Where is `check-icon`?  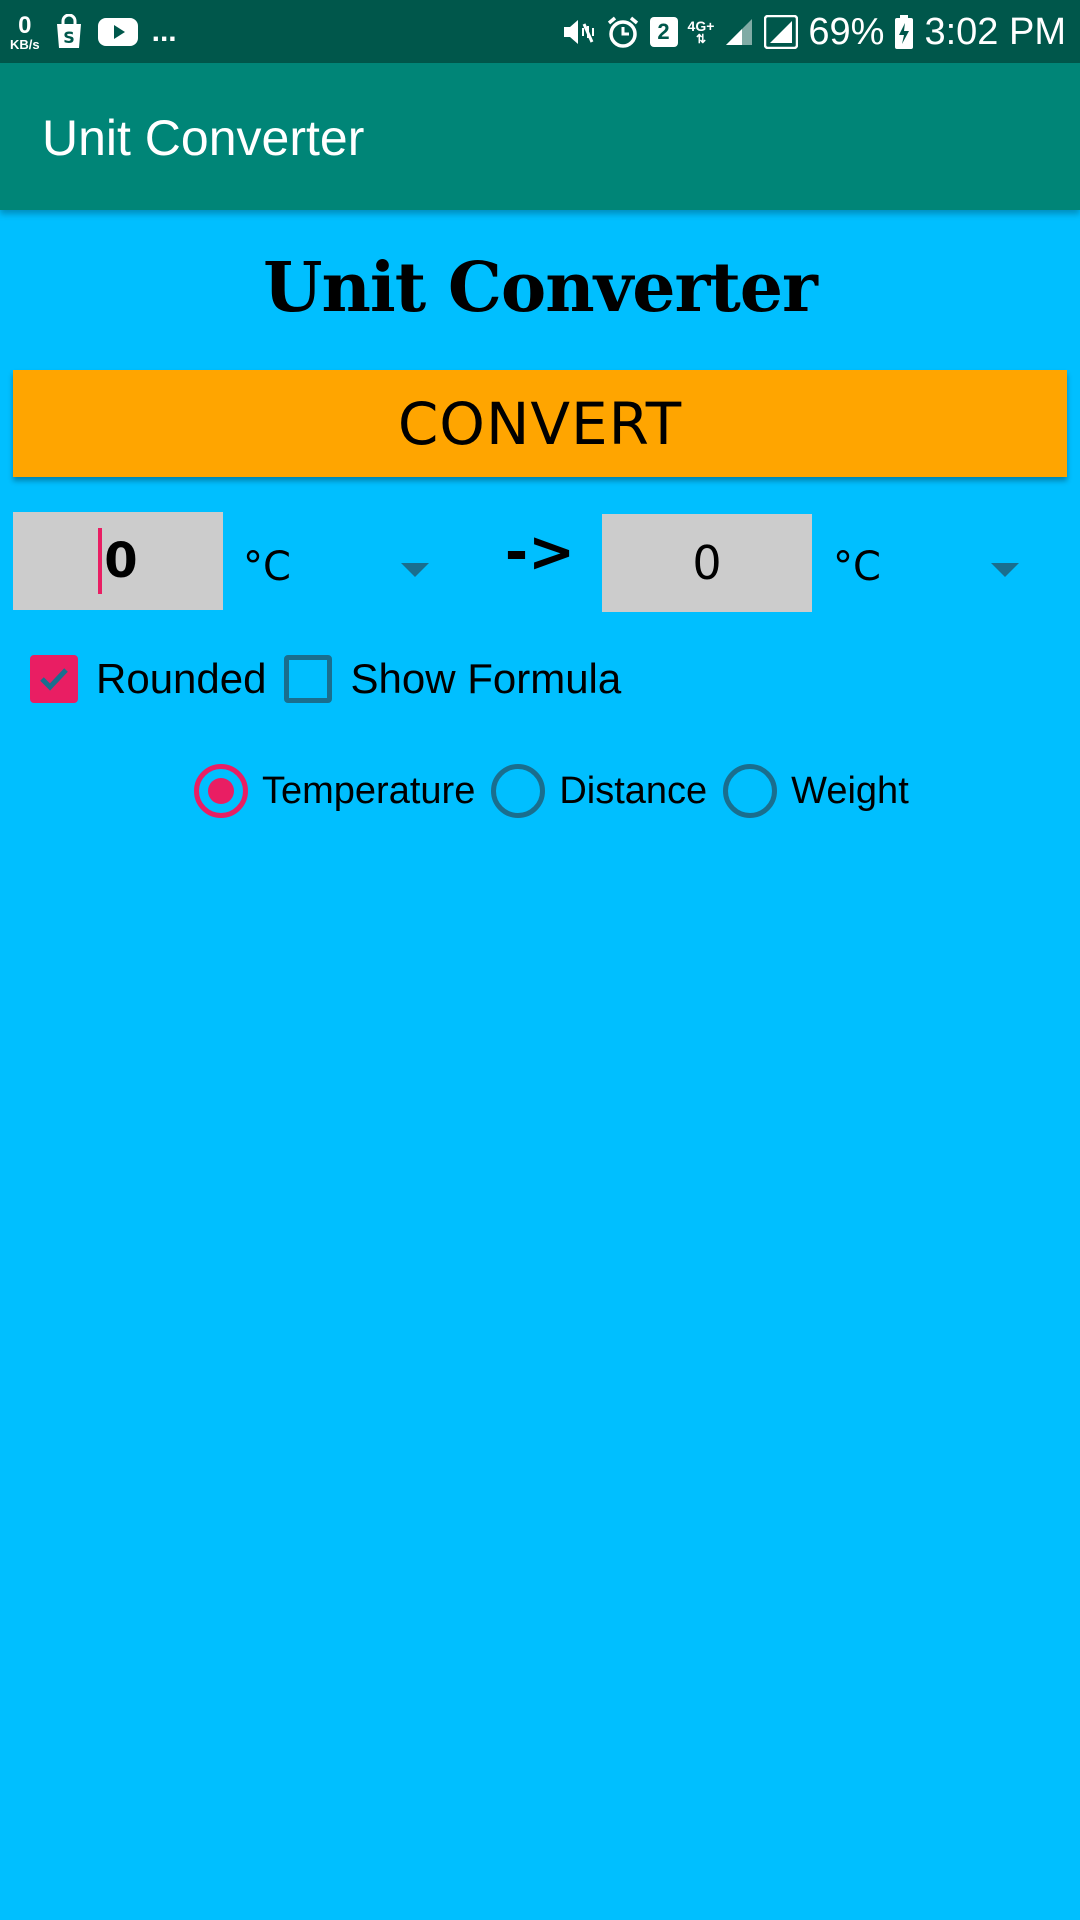
check-icon is located at coordinates (54, 679).